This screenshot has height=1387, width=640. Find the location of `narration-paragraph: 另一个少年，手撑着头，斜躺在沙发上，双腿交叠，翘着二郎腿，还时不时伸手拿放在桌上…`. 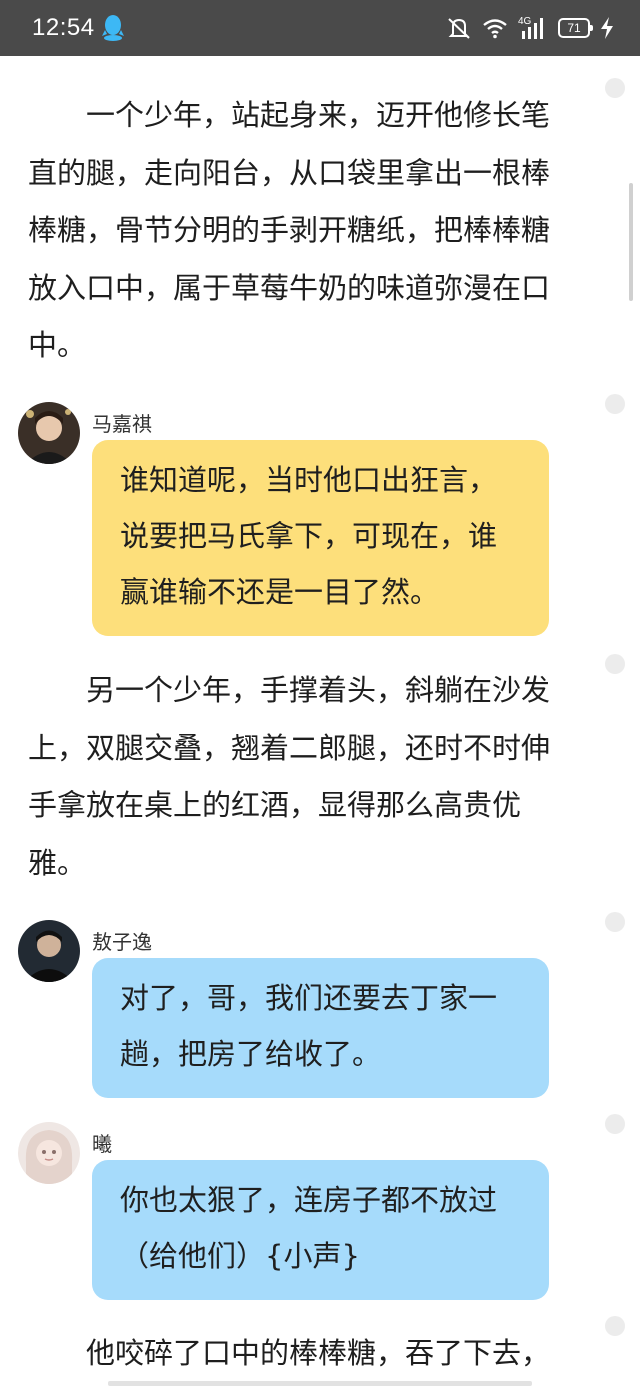

narration-paragraph: 另一个少年，手撑着头，斜躺在沙发上，双腿交叠，翘着二郎腿，还时不时伸手拿放在桌上… is located at coordinates (289, 776).